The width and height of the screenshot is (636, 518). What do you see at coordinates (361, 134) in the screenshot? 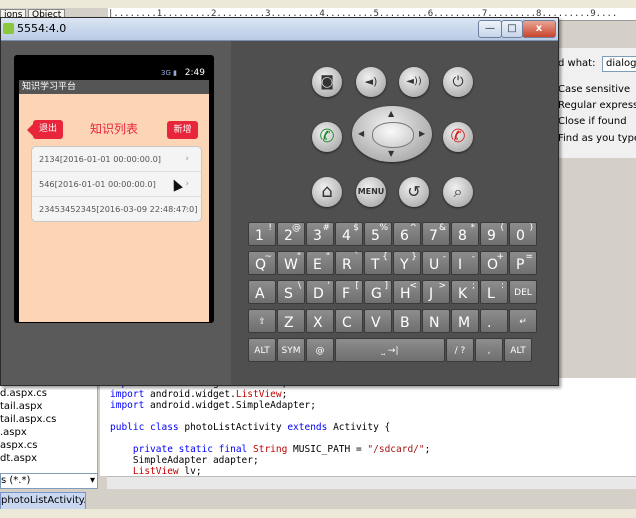
I see `dpad-left-icon: ◀` at bounding box center [361, 134].